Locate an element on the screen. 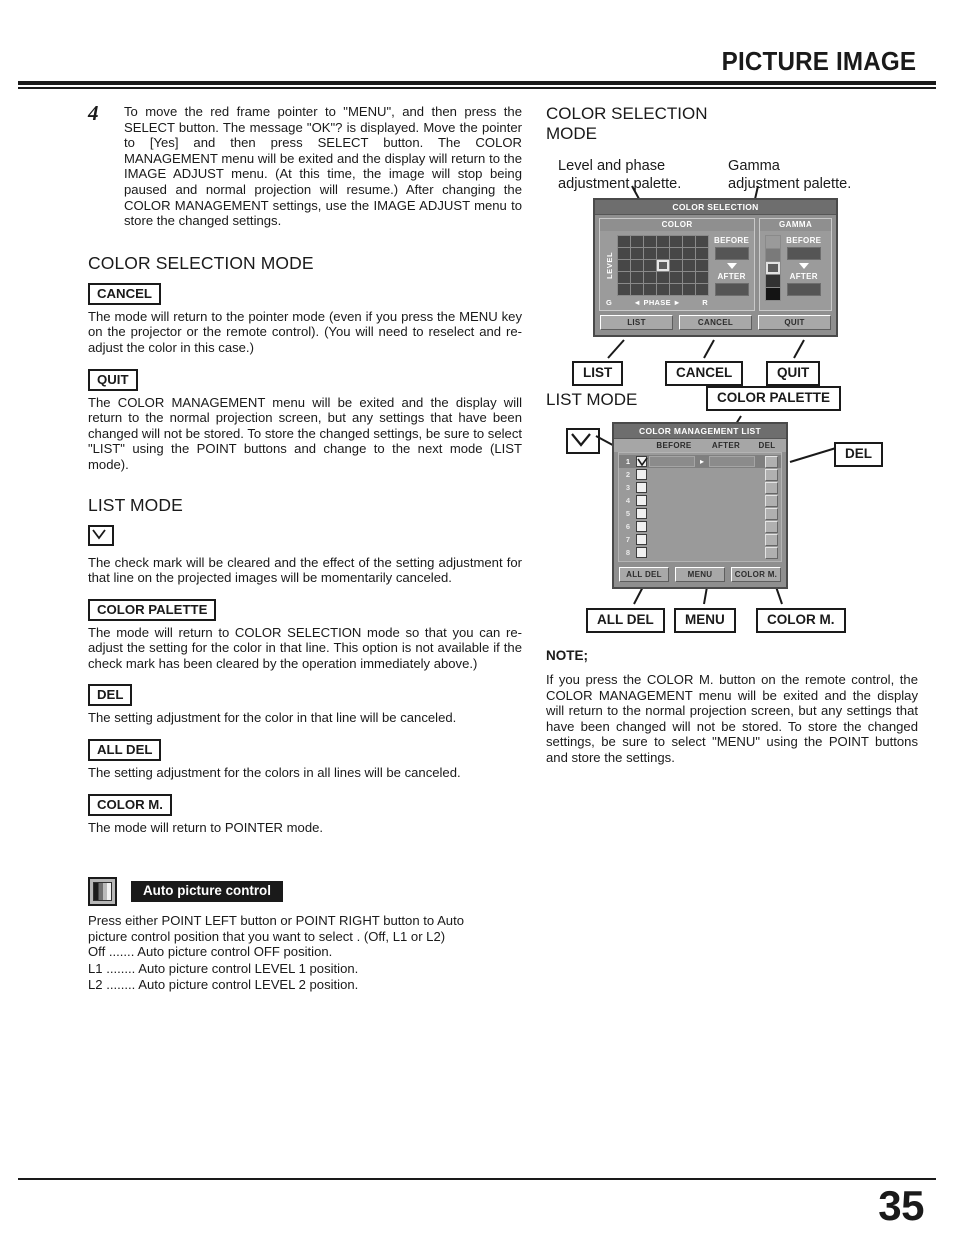  table-row: 8 is located at coordinates (700, 552).